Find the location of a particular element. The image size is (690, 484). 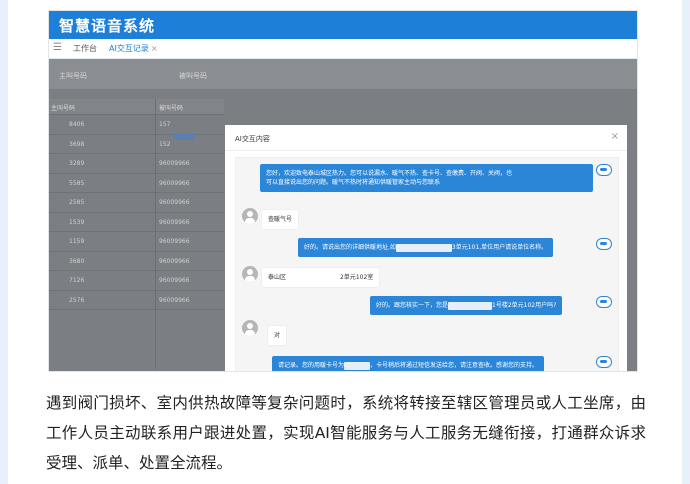

menu-icon: ☰ is located at coordinates (57, 47).